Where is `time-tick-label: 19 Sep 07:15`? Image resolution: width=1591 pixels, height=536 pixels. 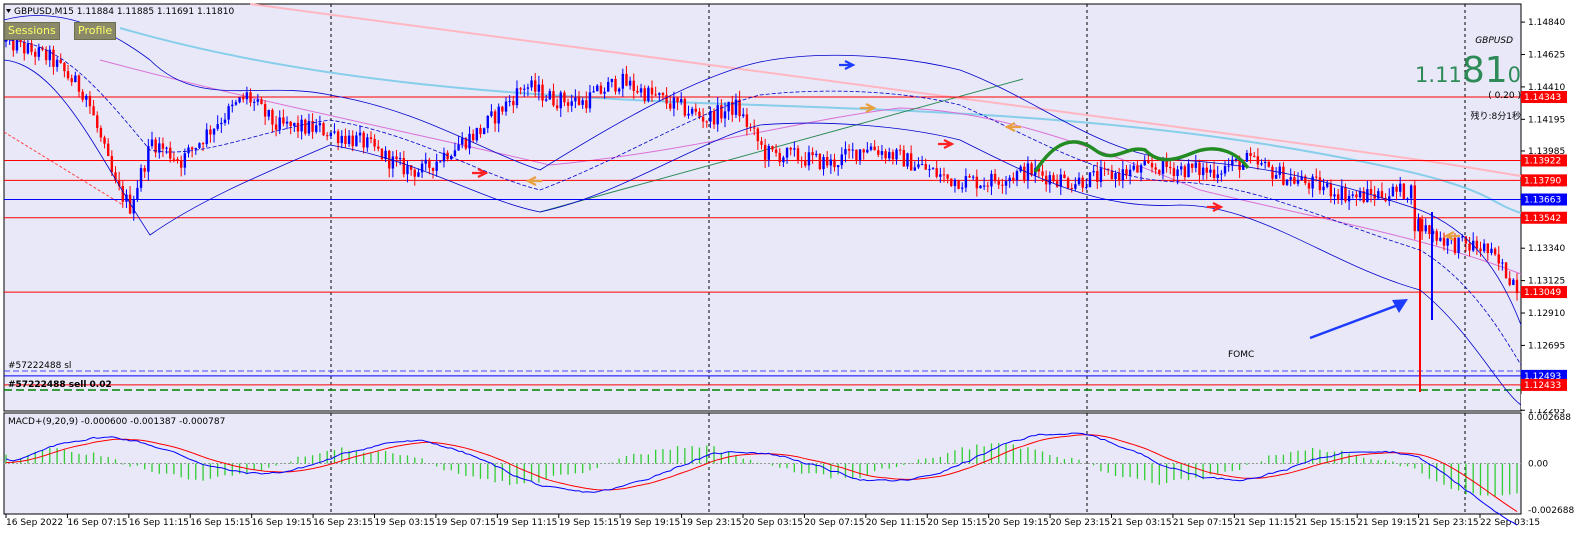
time-tick-label: 19 Sep 07:15 is located at coordinates (466, 523).